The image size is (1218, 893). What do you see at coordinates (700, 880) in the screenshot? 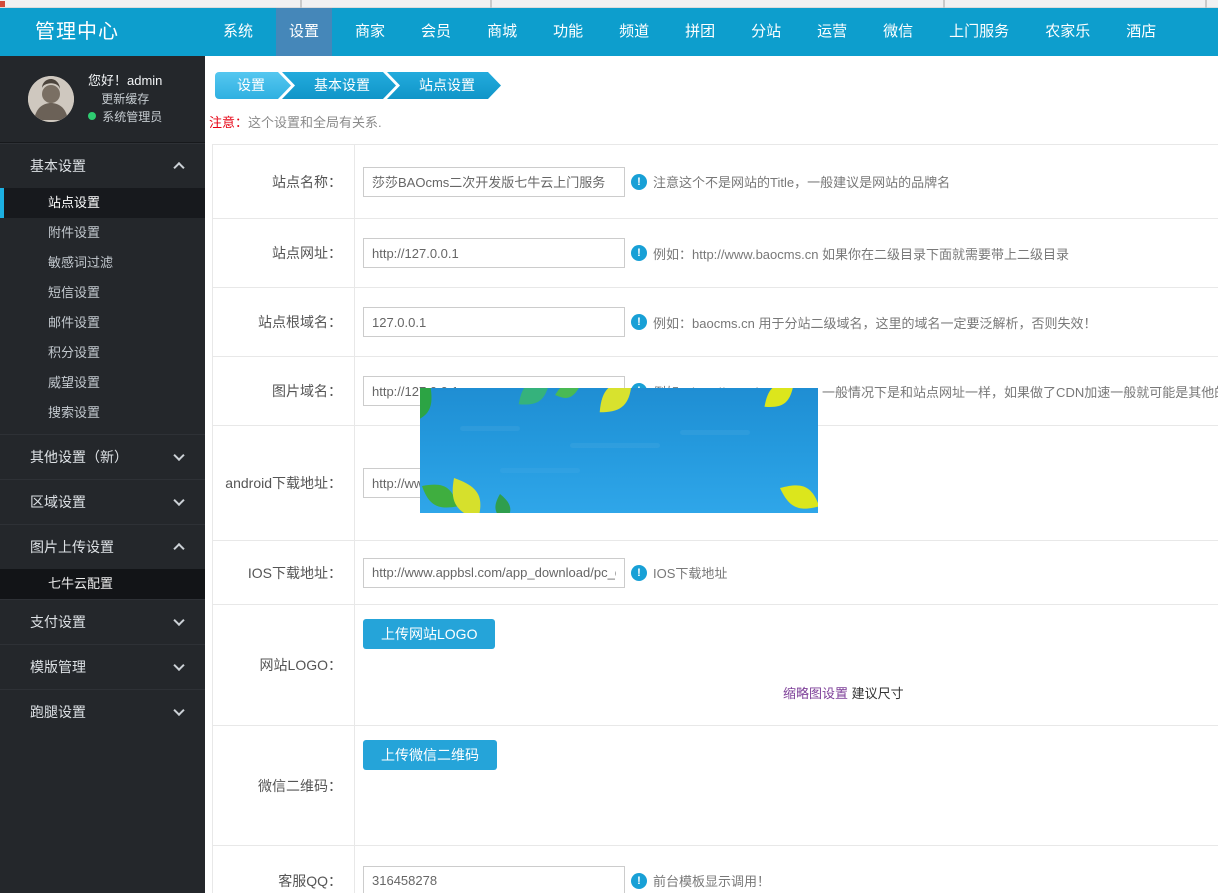
I see `field-note: ! 前台模板显示调用！` at bounding box center [700, 880].